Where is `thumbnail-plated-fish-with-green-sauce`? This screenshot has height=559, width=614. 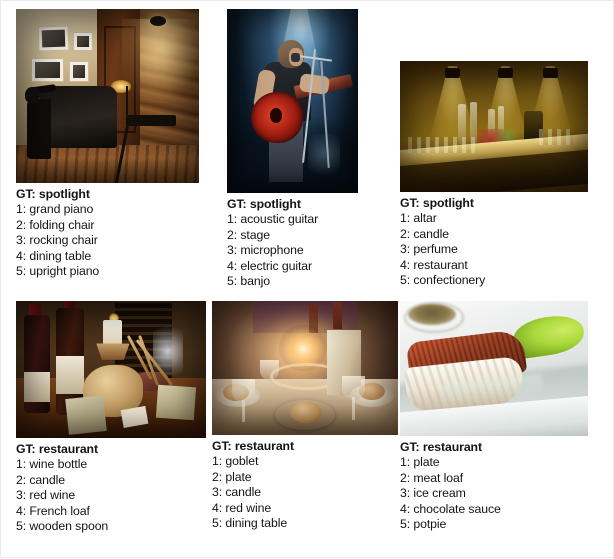 thumbnail-plated-fish-with-green-sauce is located at coordinates (494, 368).